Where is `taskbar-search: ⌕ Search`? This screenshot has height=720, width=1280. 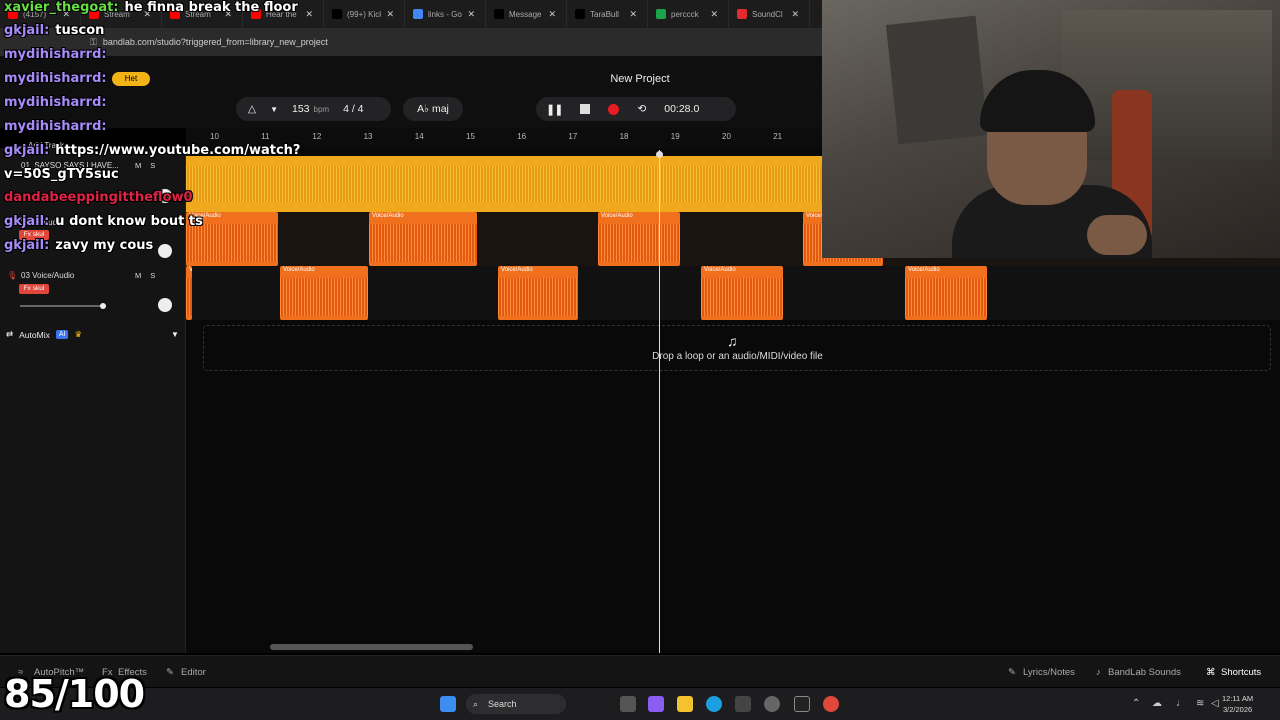 taskbar-search: ⌕ Search is located at coordinates (516, 704).